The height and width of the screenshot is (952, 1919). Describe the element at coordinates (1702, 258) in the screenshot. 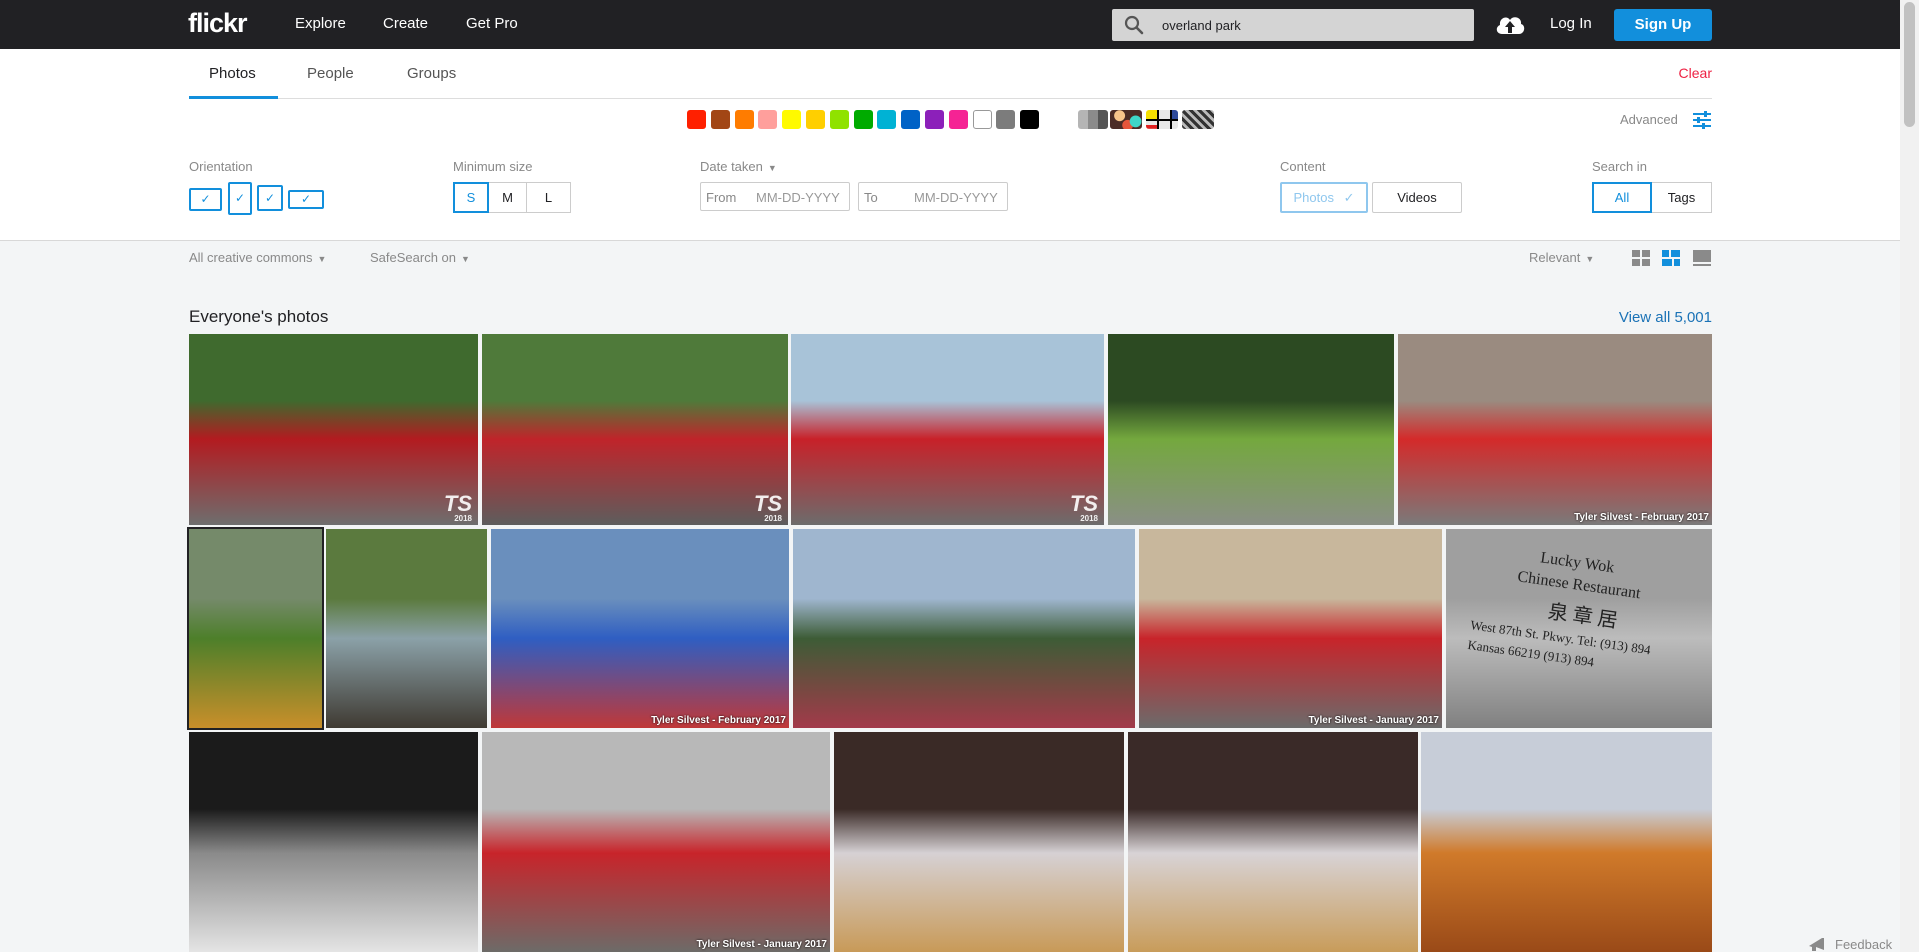

I see `large-view-icon` at that location.